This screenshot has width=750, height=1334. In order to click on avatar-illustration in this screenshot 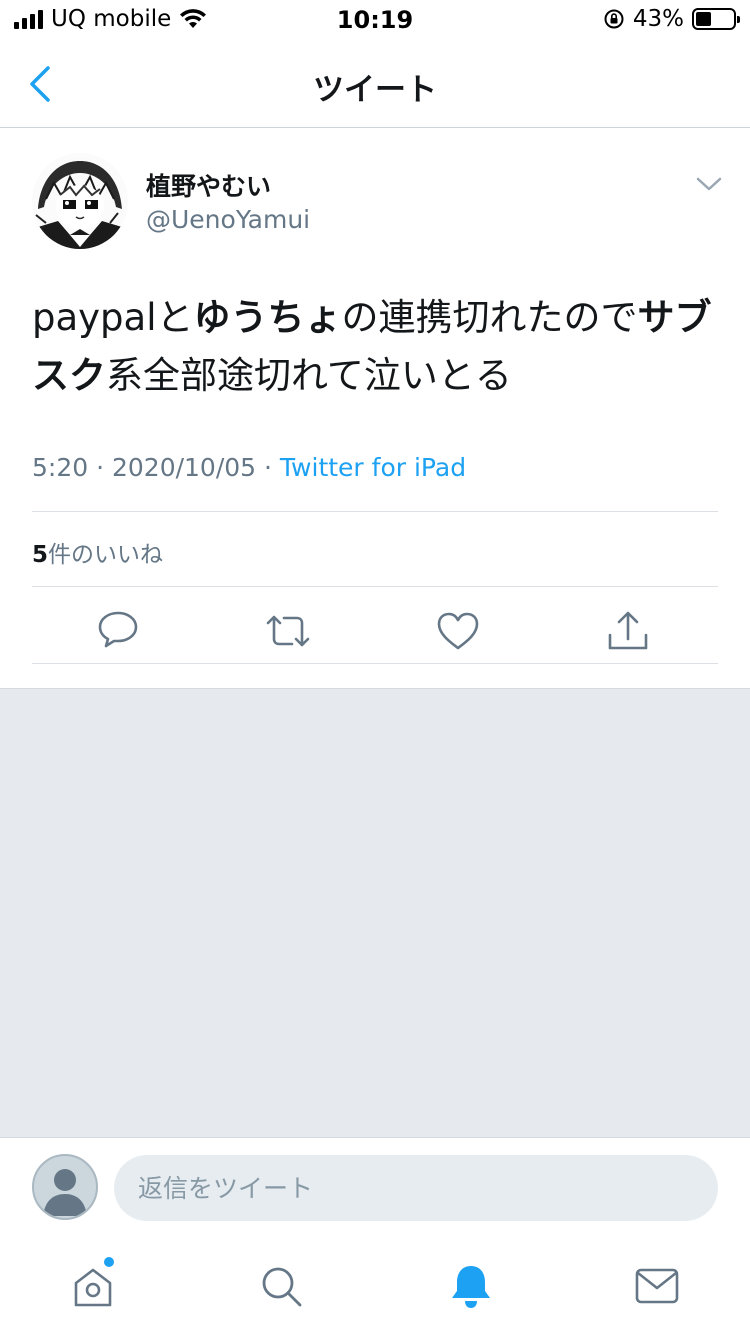, I will do `click(80, 201)`.